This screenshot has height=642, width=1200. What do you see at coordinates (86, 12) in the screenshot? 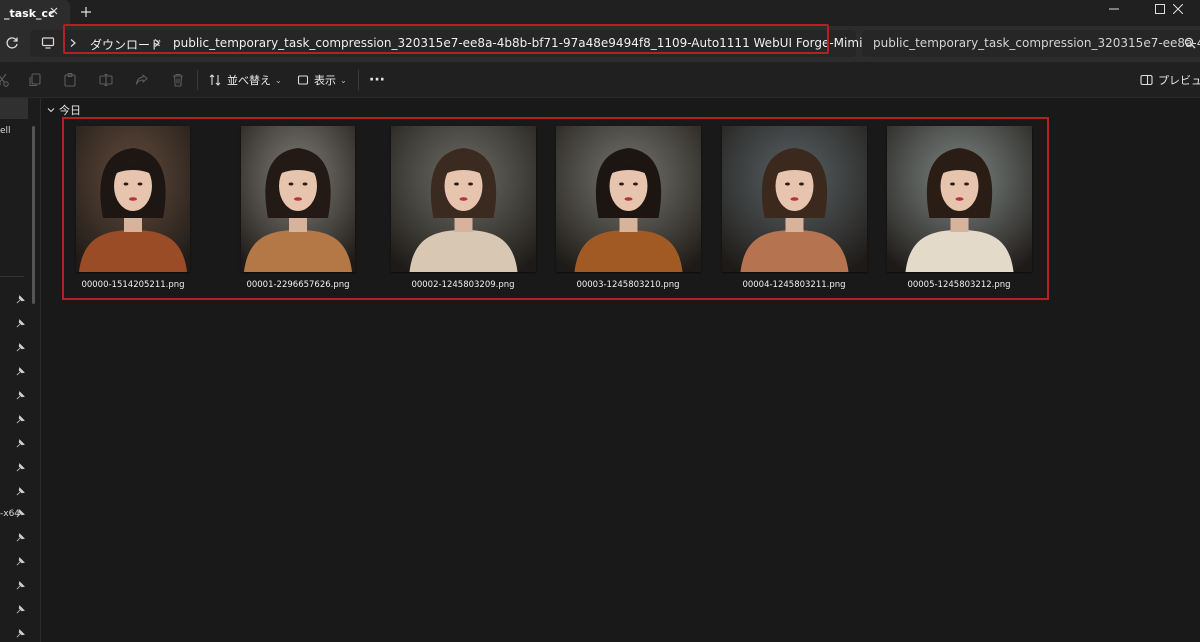
I see `new-tab-icon` at bounding box center [86, 12].